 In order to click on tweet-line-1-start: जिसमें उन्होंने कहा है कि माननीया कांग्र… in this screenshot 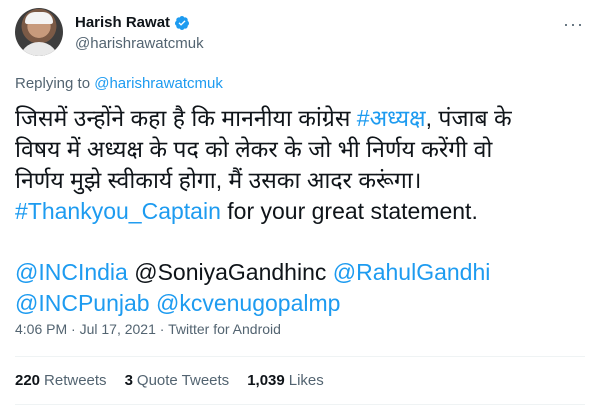, I will do `click(186, 118)`.